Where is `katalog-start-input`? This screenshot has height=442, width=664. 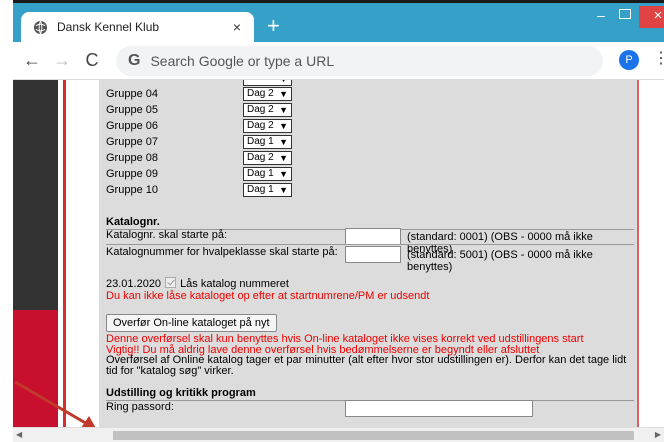 katalog-start-input is located at coordinates (373, 236).